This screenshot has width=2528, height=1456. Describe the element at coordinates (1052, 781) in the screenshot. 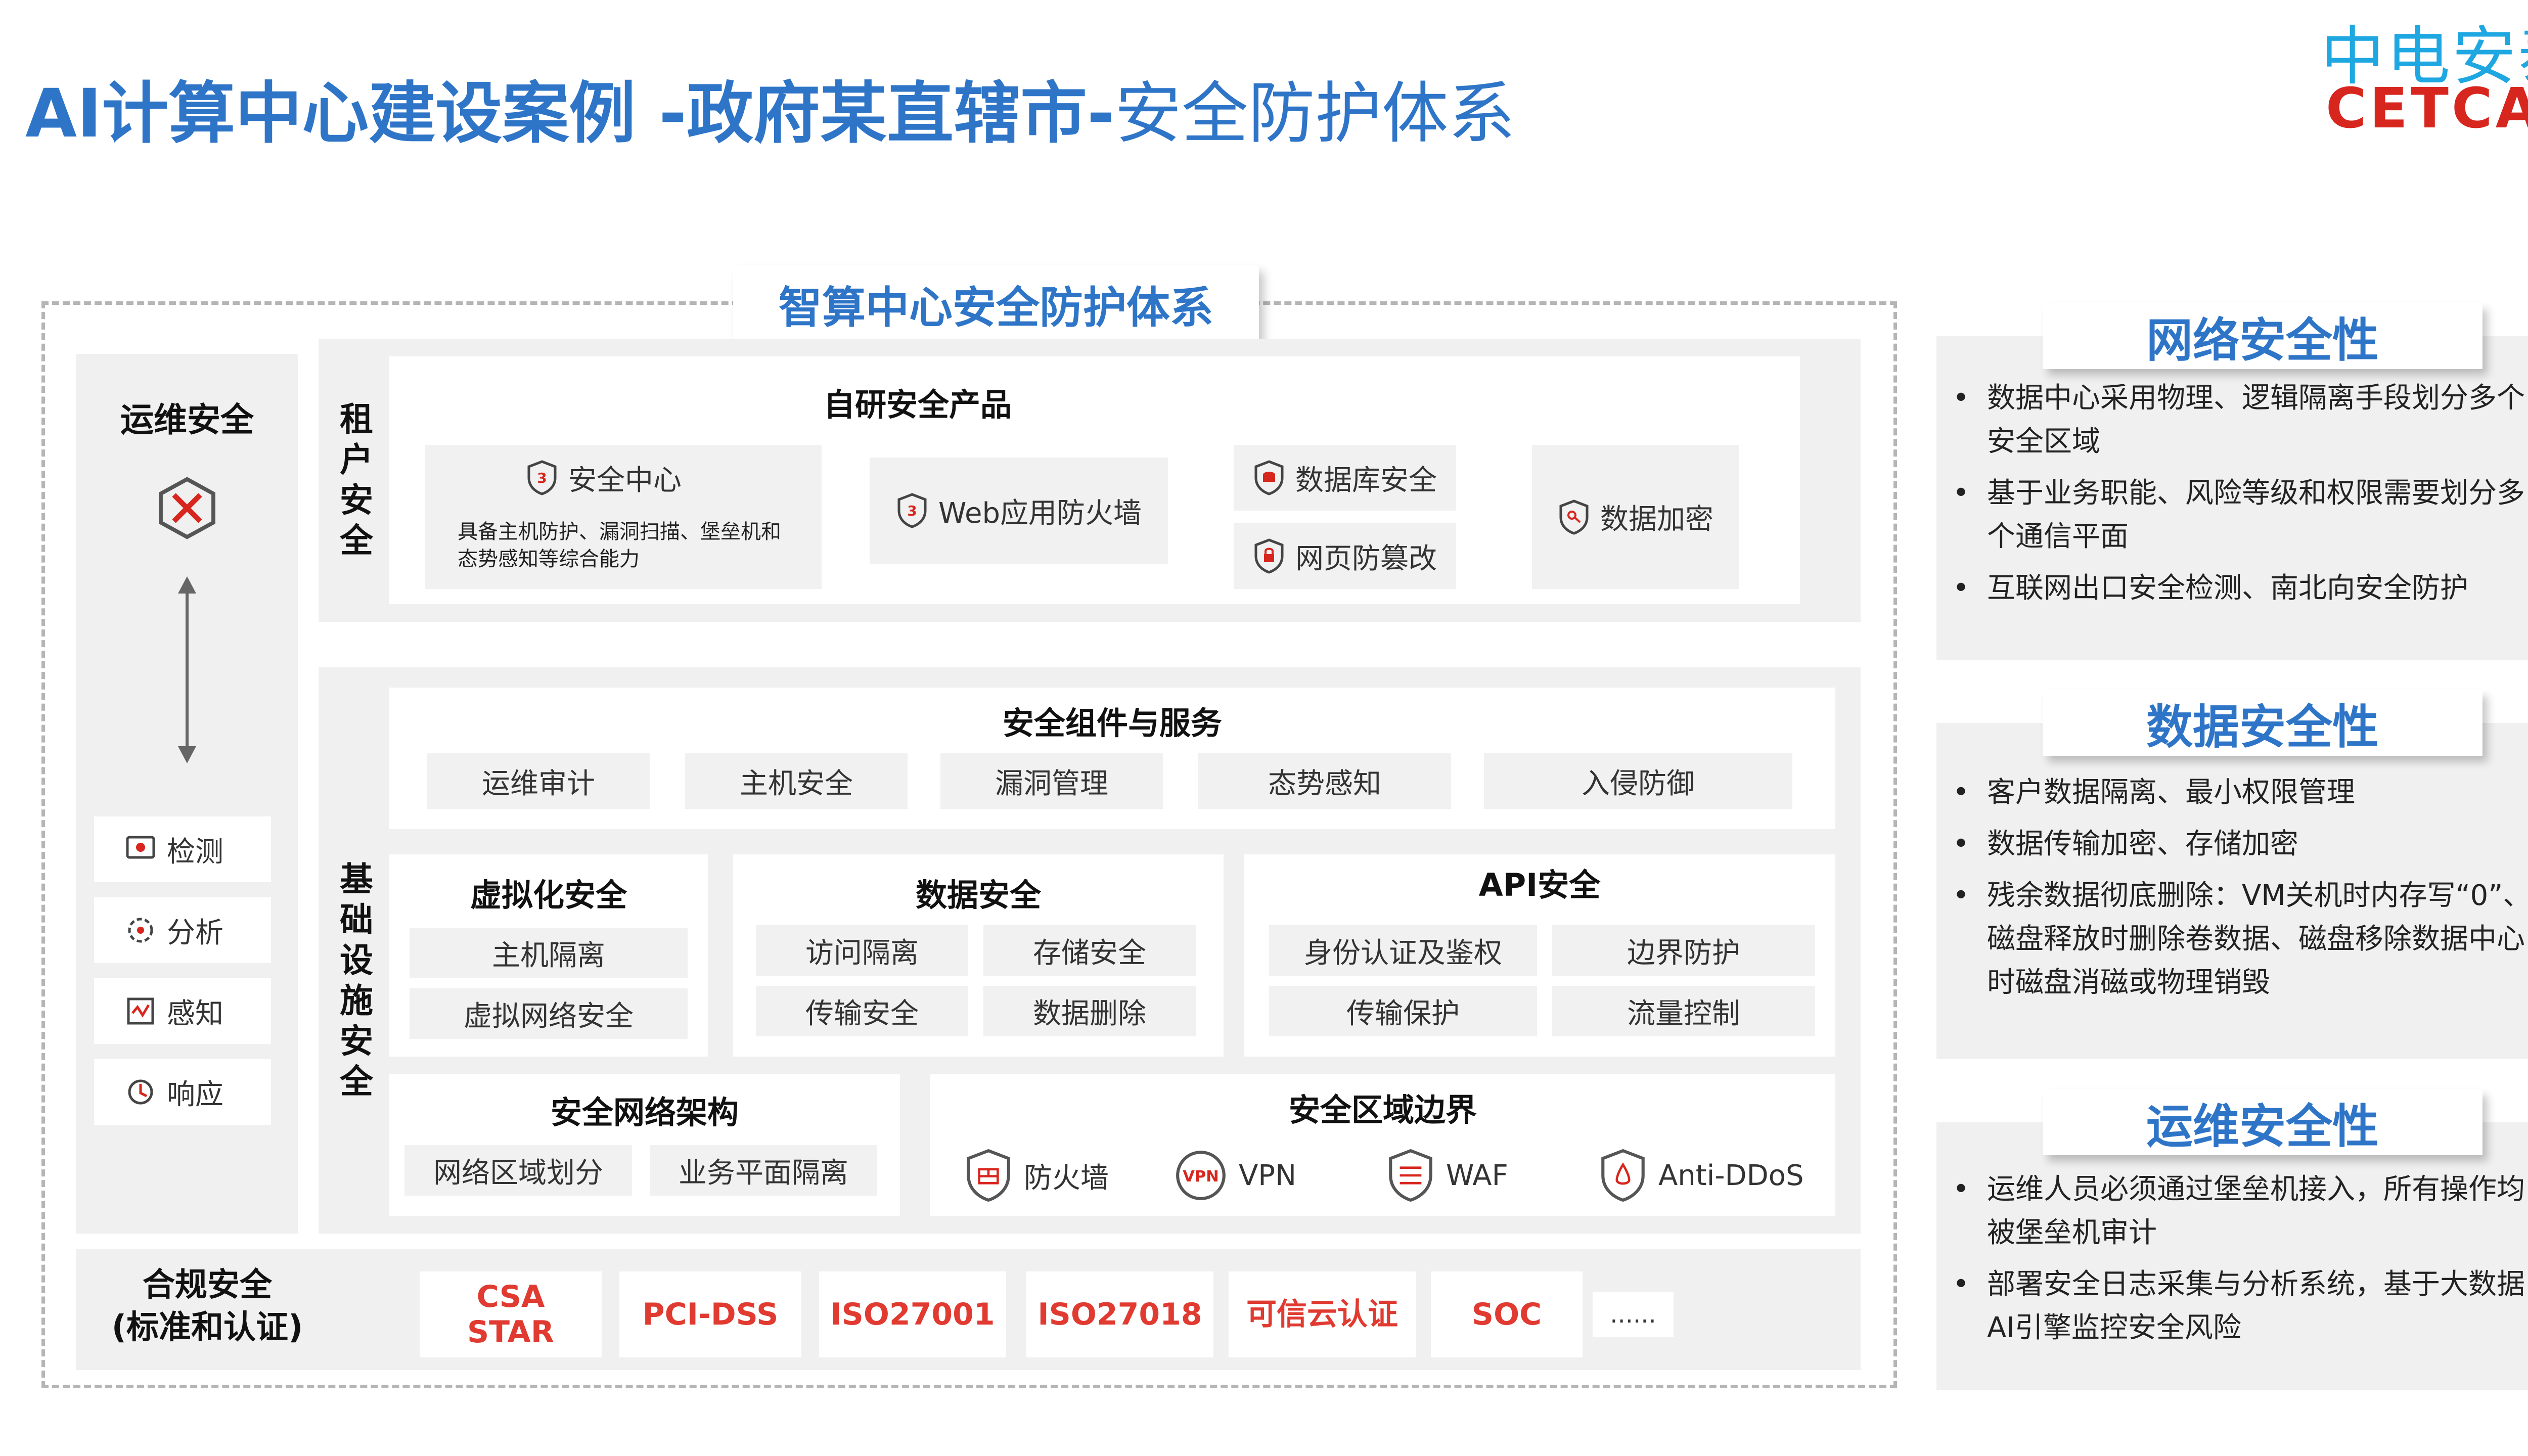

I see `component-vuln-mgmt: 漏洞管理` at that location.